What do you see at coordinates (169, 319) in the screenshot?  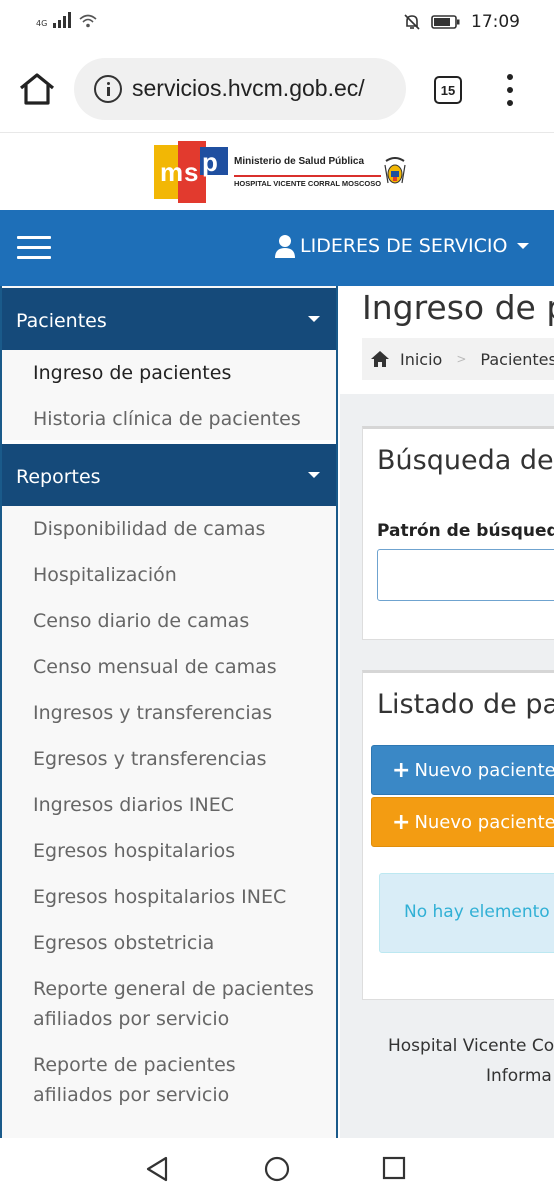 I see `sidebar-group-pacientes: Pacientes` at bounding box center [169, 319].